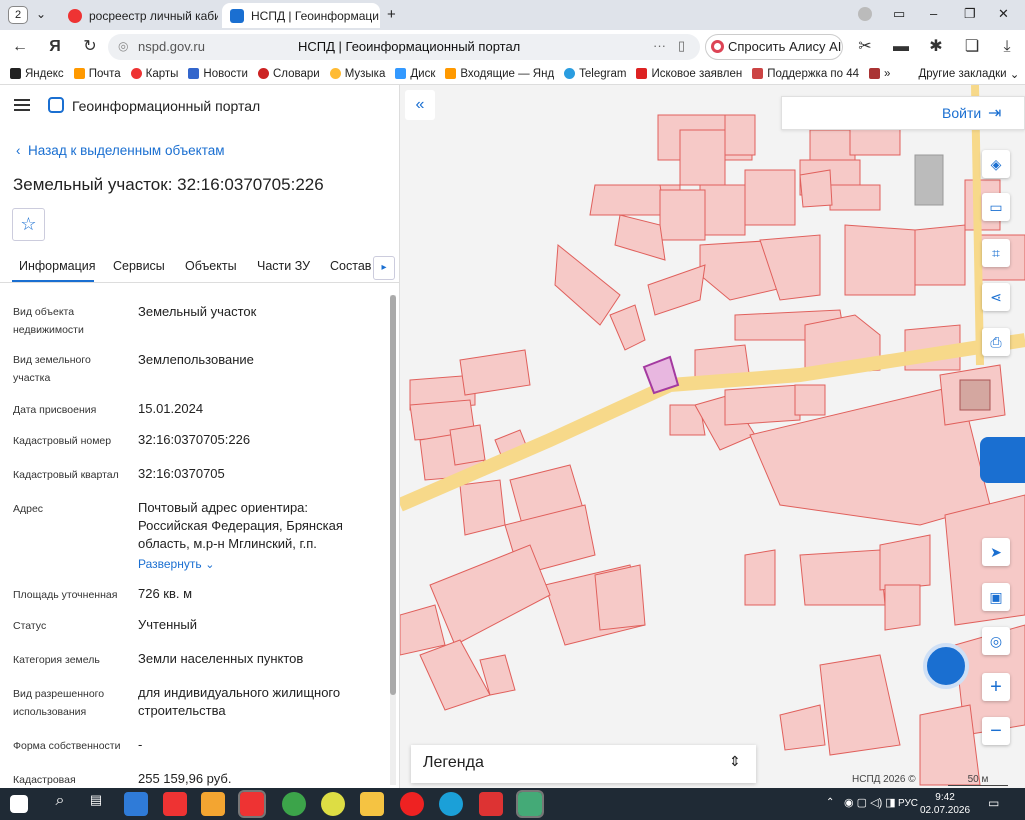  What do you see at coordinates (659, 45) in the screenshot?
I see `more-icon: ···` at bounding box center [659, 45].